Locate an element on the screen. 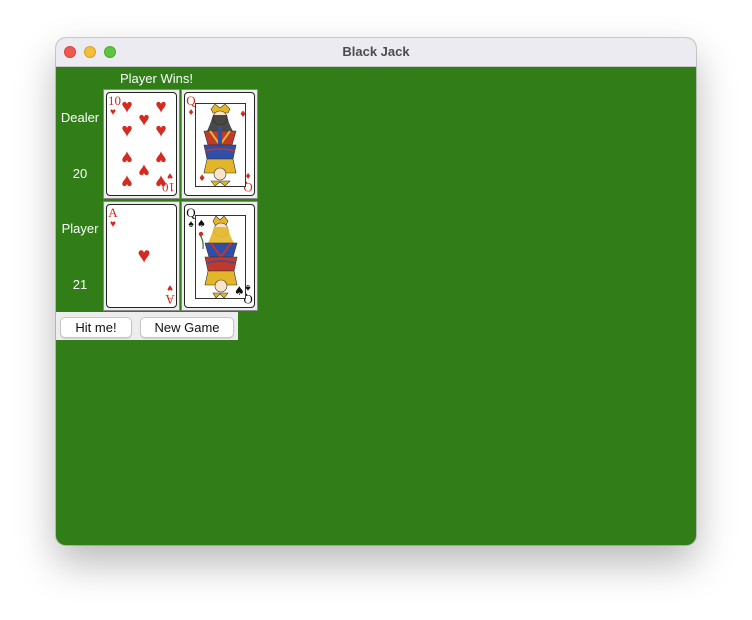 The width and height of the screenshot is (752, 620). hit-me-button: Hit me! is located at coordinates (96, 327).